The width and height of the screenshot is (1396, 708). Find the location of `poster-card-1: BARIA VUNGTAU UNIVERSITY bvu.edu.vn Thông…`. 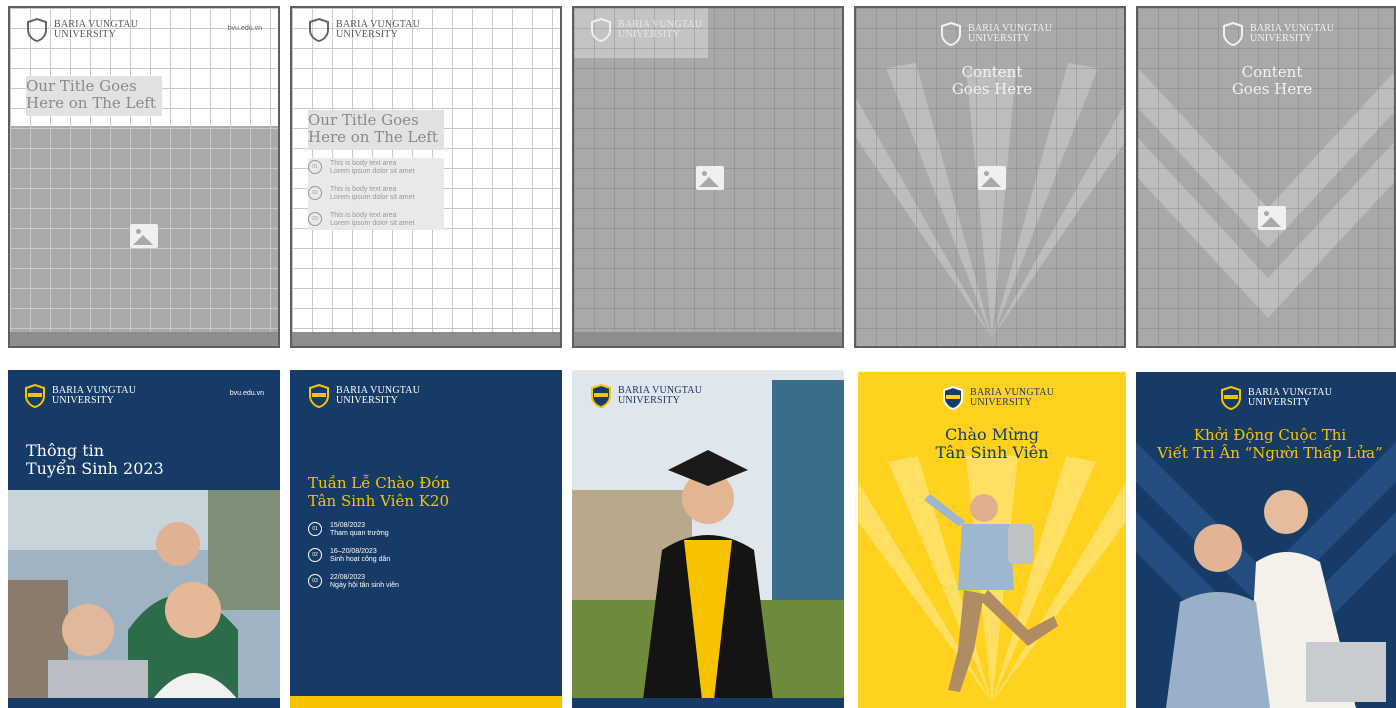

poster-card-1: BARIA VUNGTAU UNIVERSITY bvu.edu.vn Thông… is located at coordinates (144, 539).